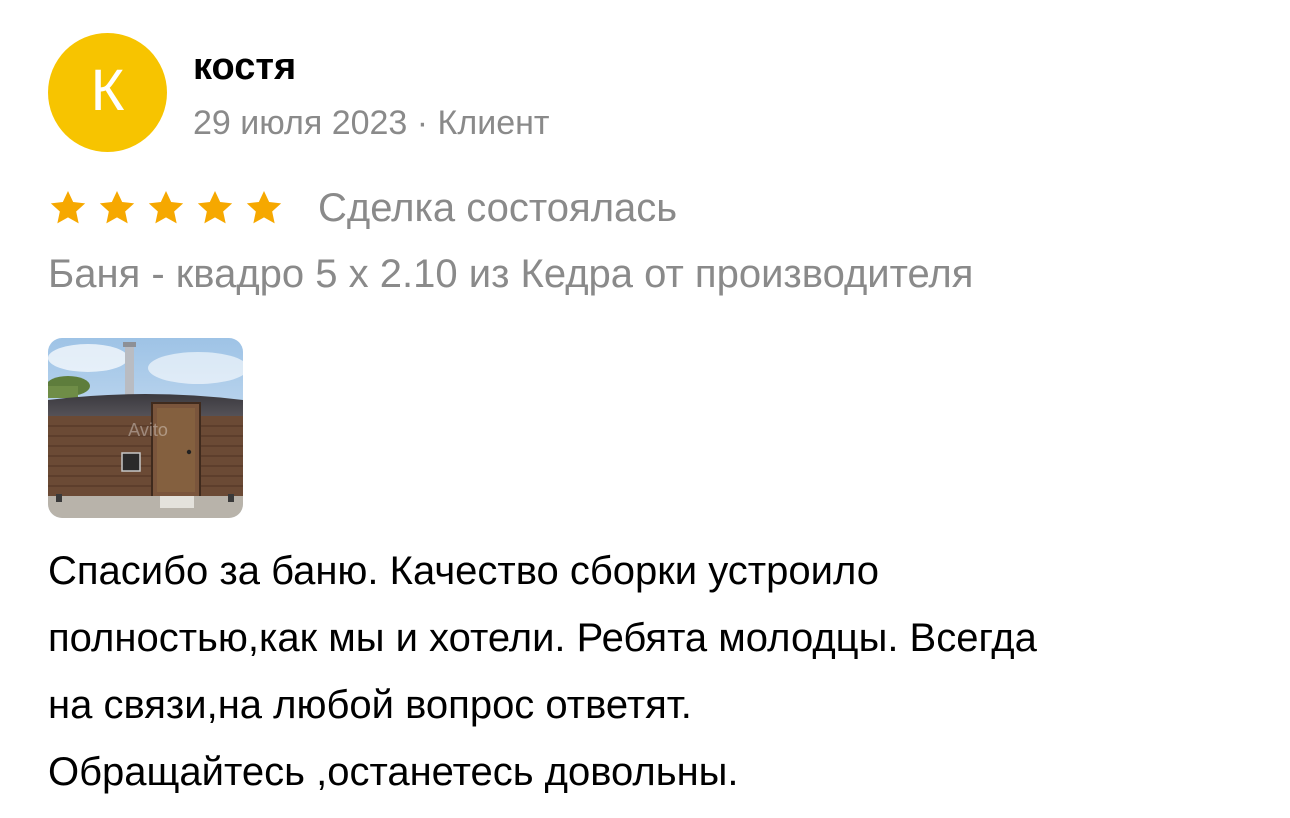 This screenshot has height=818, width=1290. I want to click on avatar-initial: К, so click(107, 90).